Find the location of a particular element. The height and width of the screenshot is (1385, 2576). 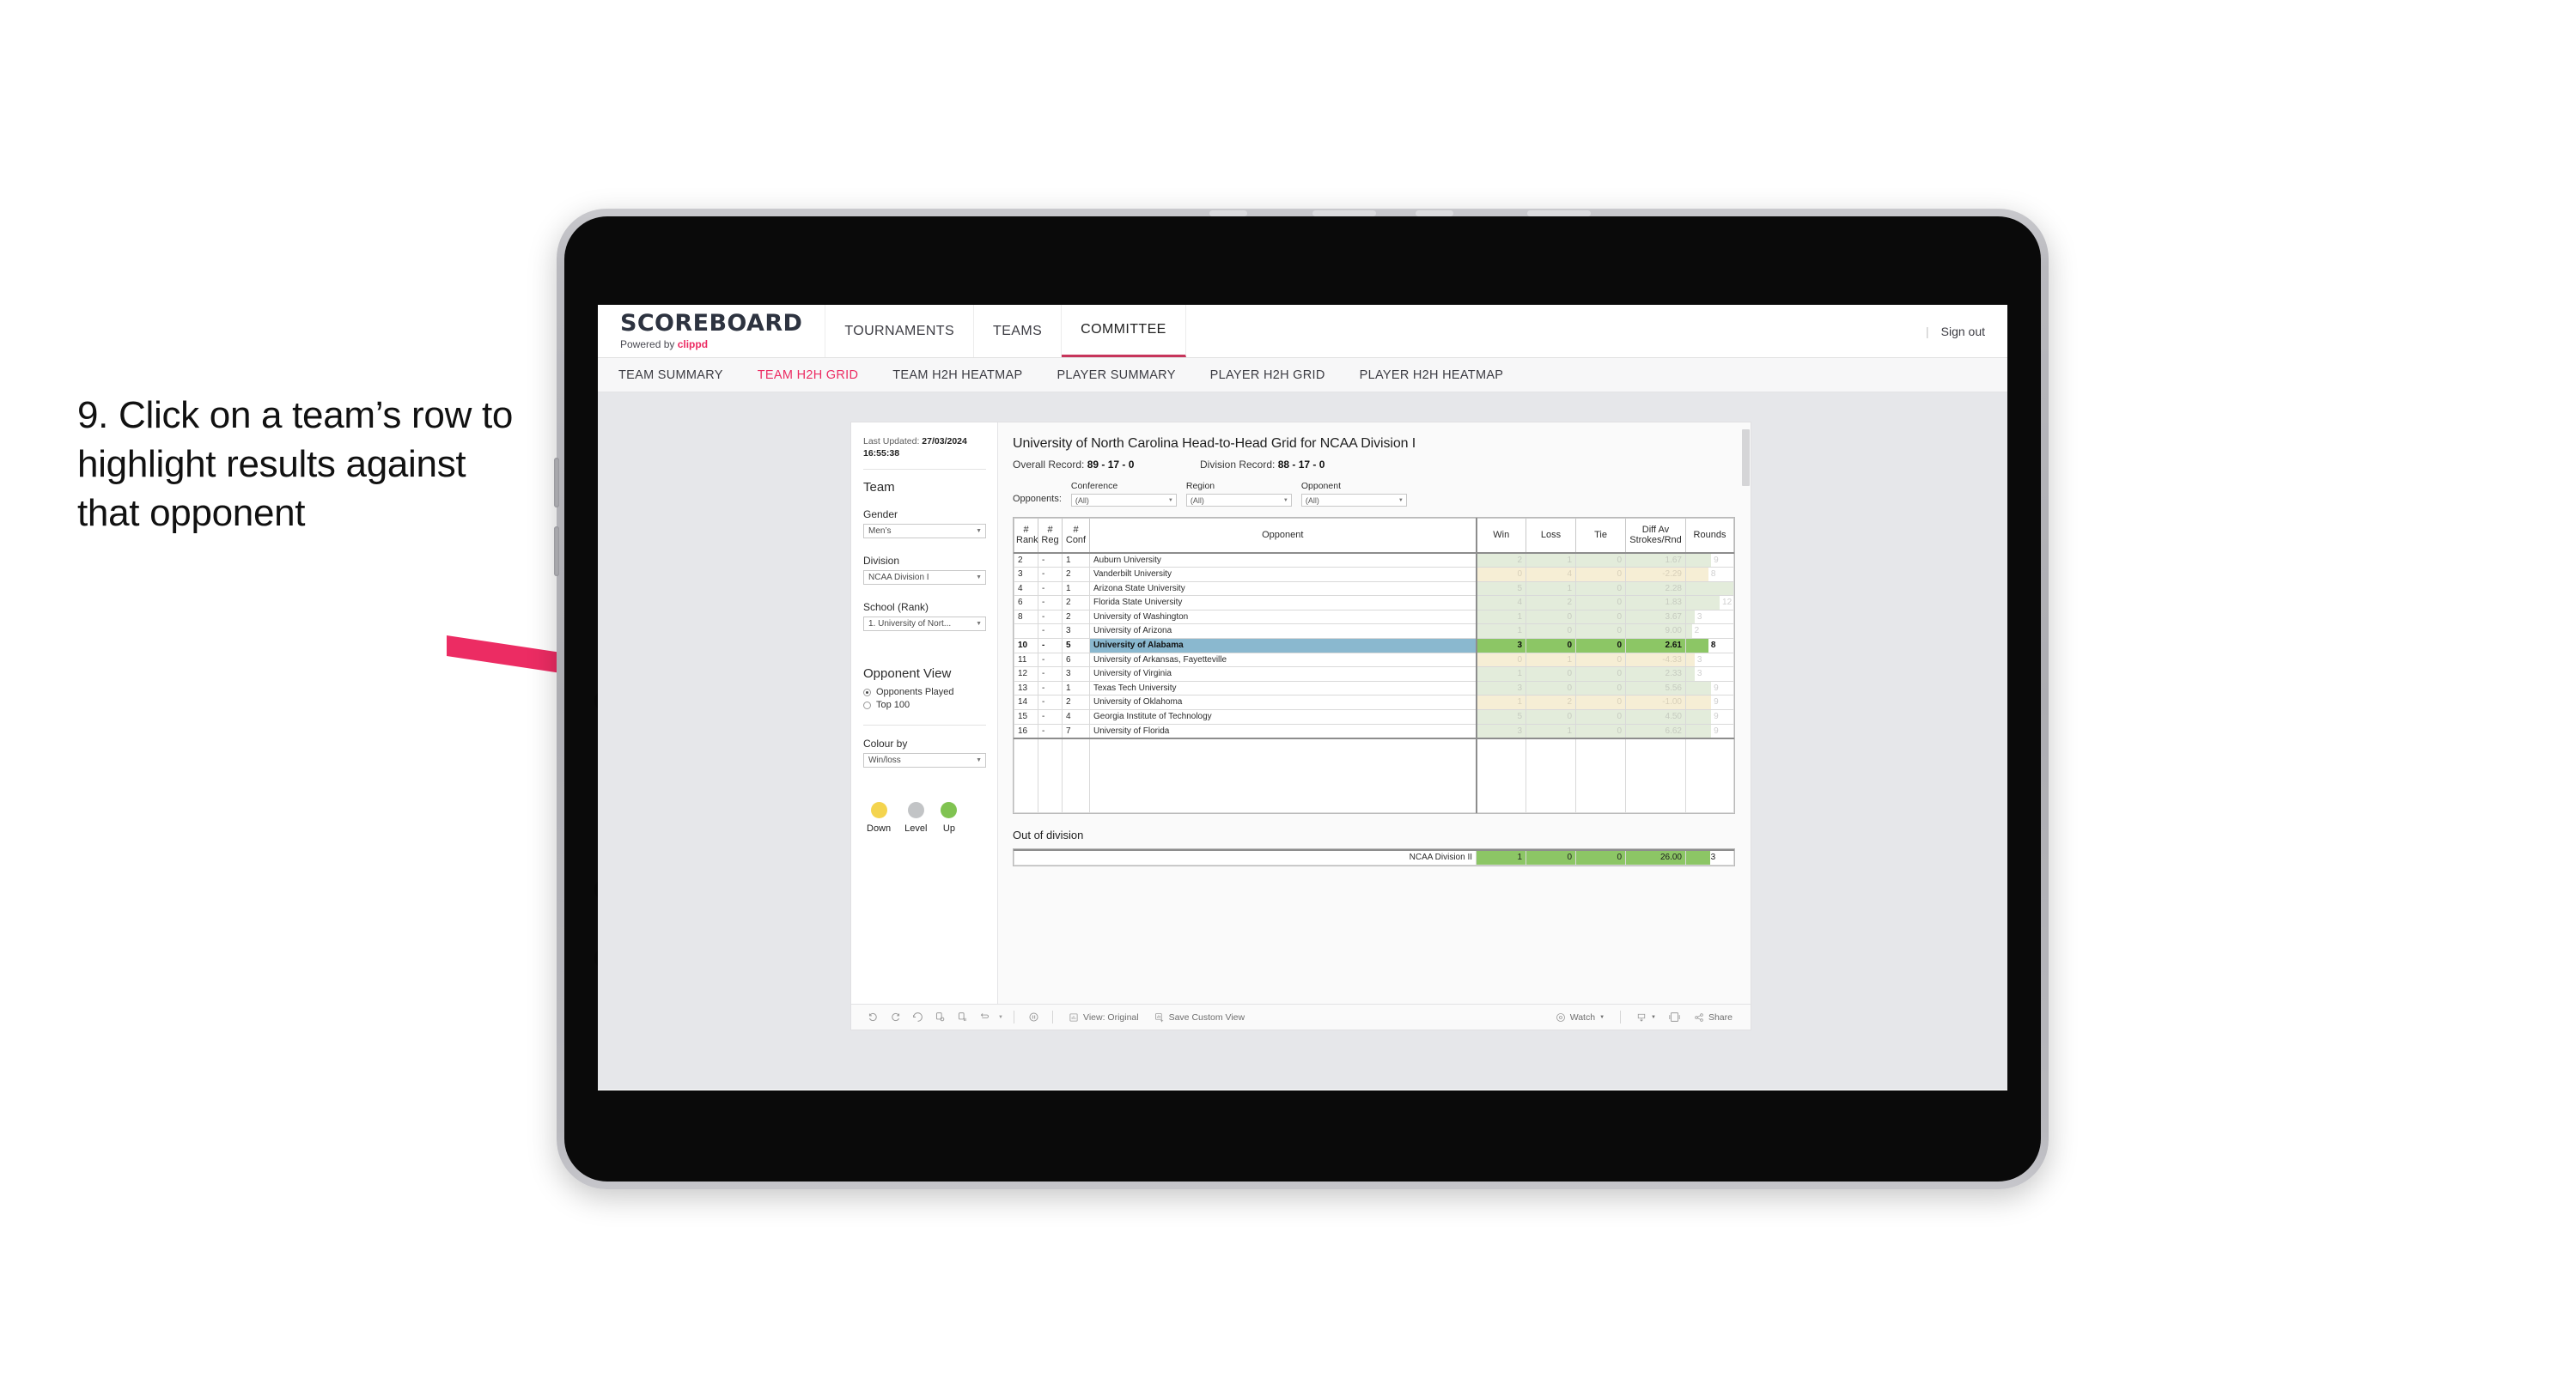

table-row: 3-2 Vanderbilt University 0 4 0 -2.29 8 is located at coordinates (1374, 574).